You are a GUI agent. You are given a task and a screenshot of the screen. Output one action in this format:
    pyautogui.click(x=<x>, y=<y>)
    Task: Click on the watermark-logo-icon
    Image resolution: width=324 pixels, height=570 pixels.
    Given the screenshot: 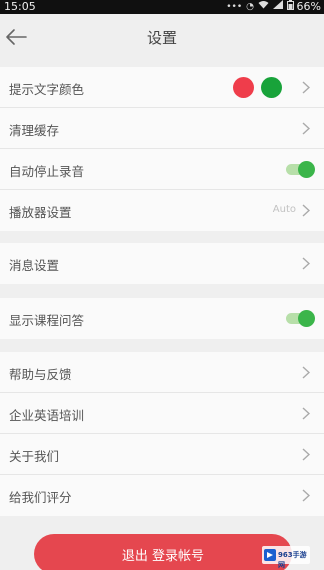 What is the action you would take?
    pyautogui.click(x=270, y=555)
    